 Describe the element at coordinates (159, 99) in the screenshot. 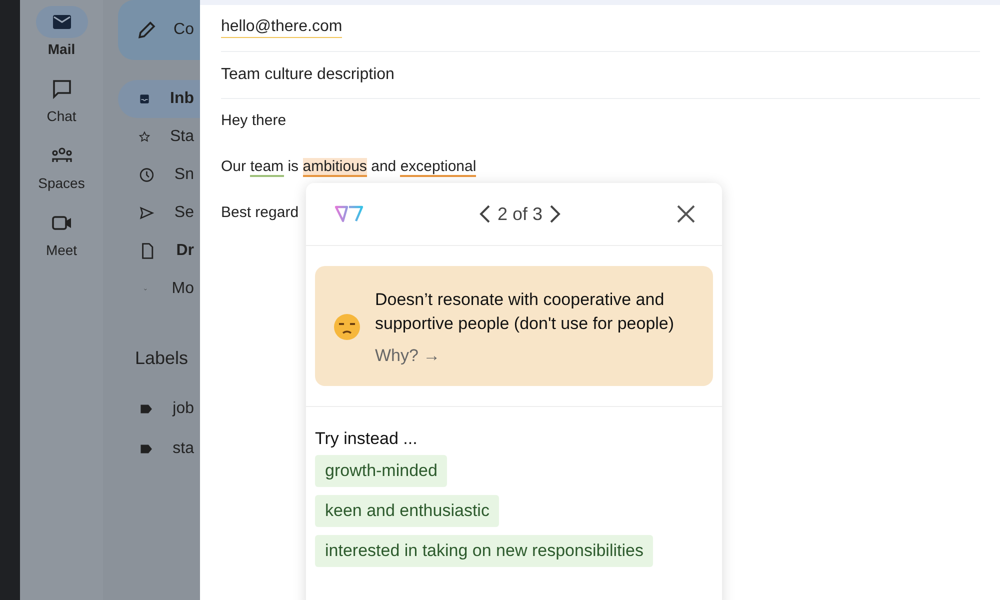

I see `nav-item: Inb` at that location.